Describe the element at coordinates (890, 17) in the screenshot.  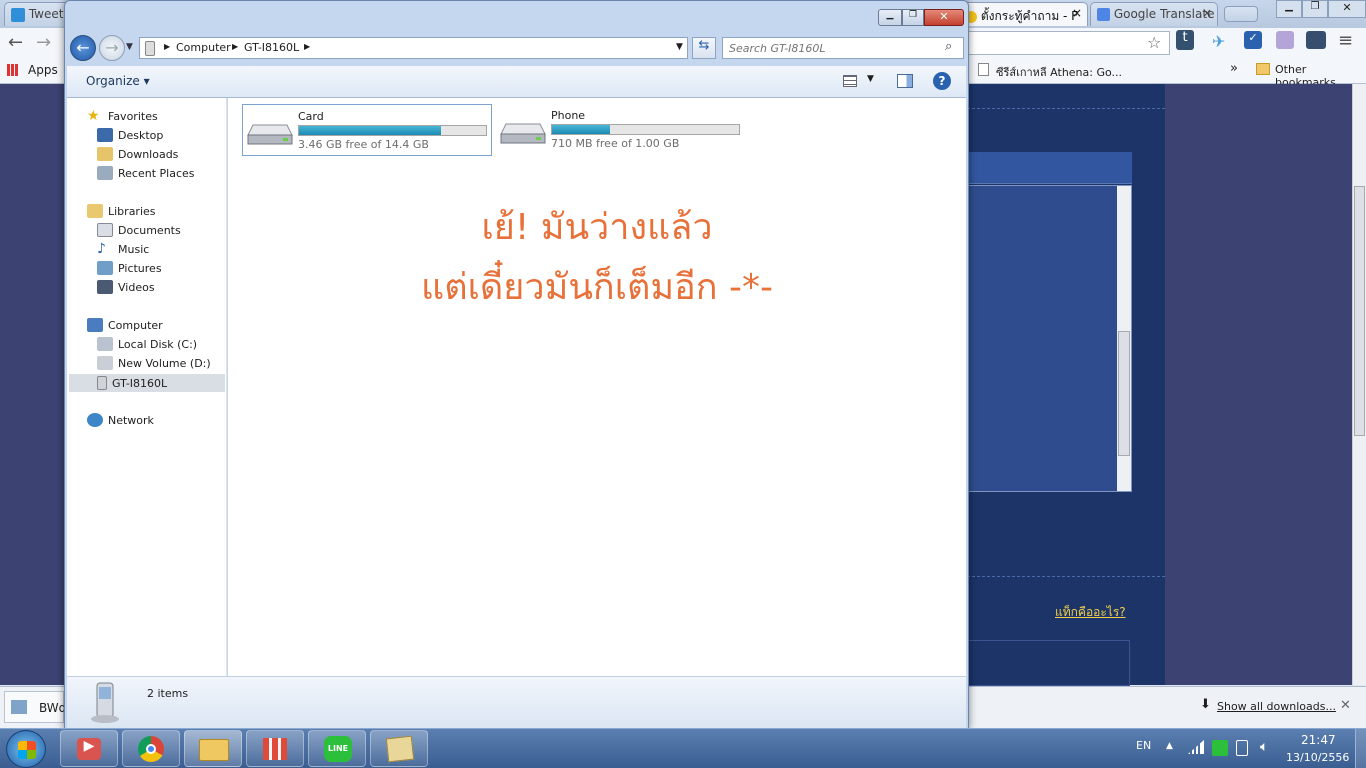
I see `explorer-minimize-button: ▁` at that location.